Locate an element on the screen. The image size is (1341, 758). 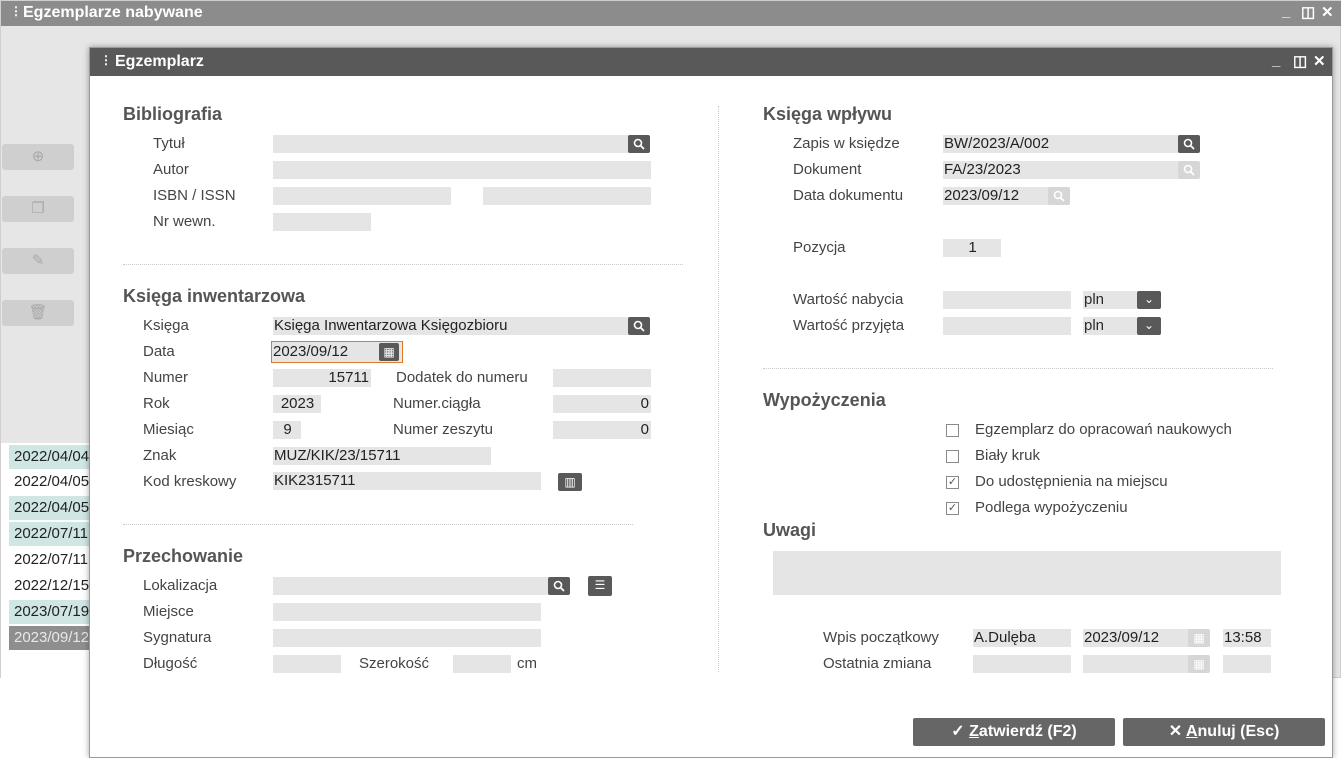
ksiega-inwentarzowa-heading: Księga inwentarzowa is located at coordinates (214, 296).